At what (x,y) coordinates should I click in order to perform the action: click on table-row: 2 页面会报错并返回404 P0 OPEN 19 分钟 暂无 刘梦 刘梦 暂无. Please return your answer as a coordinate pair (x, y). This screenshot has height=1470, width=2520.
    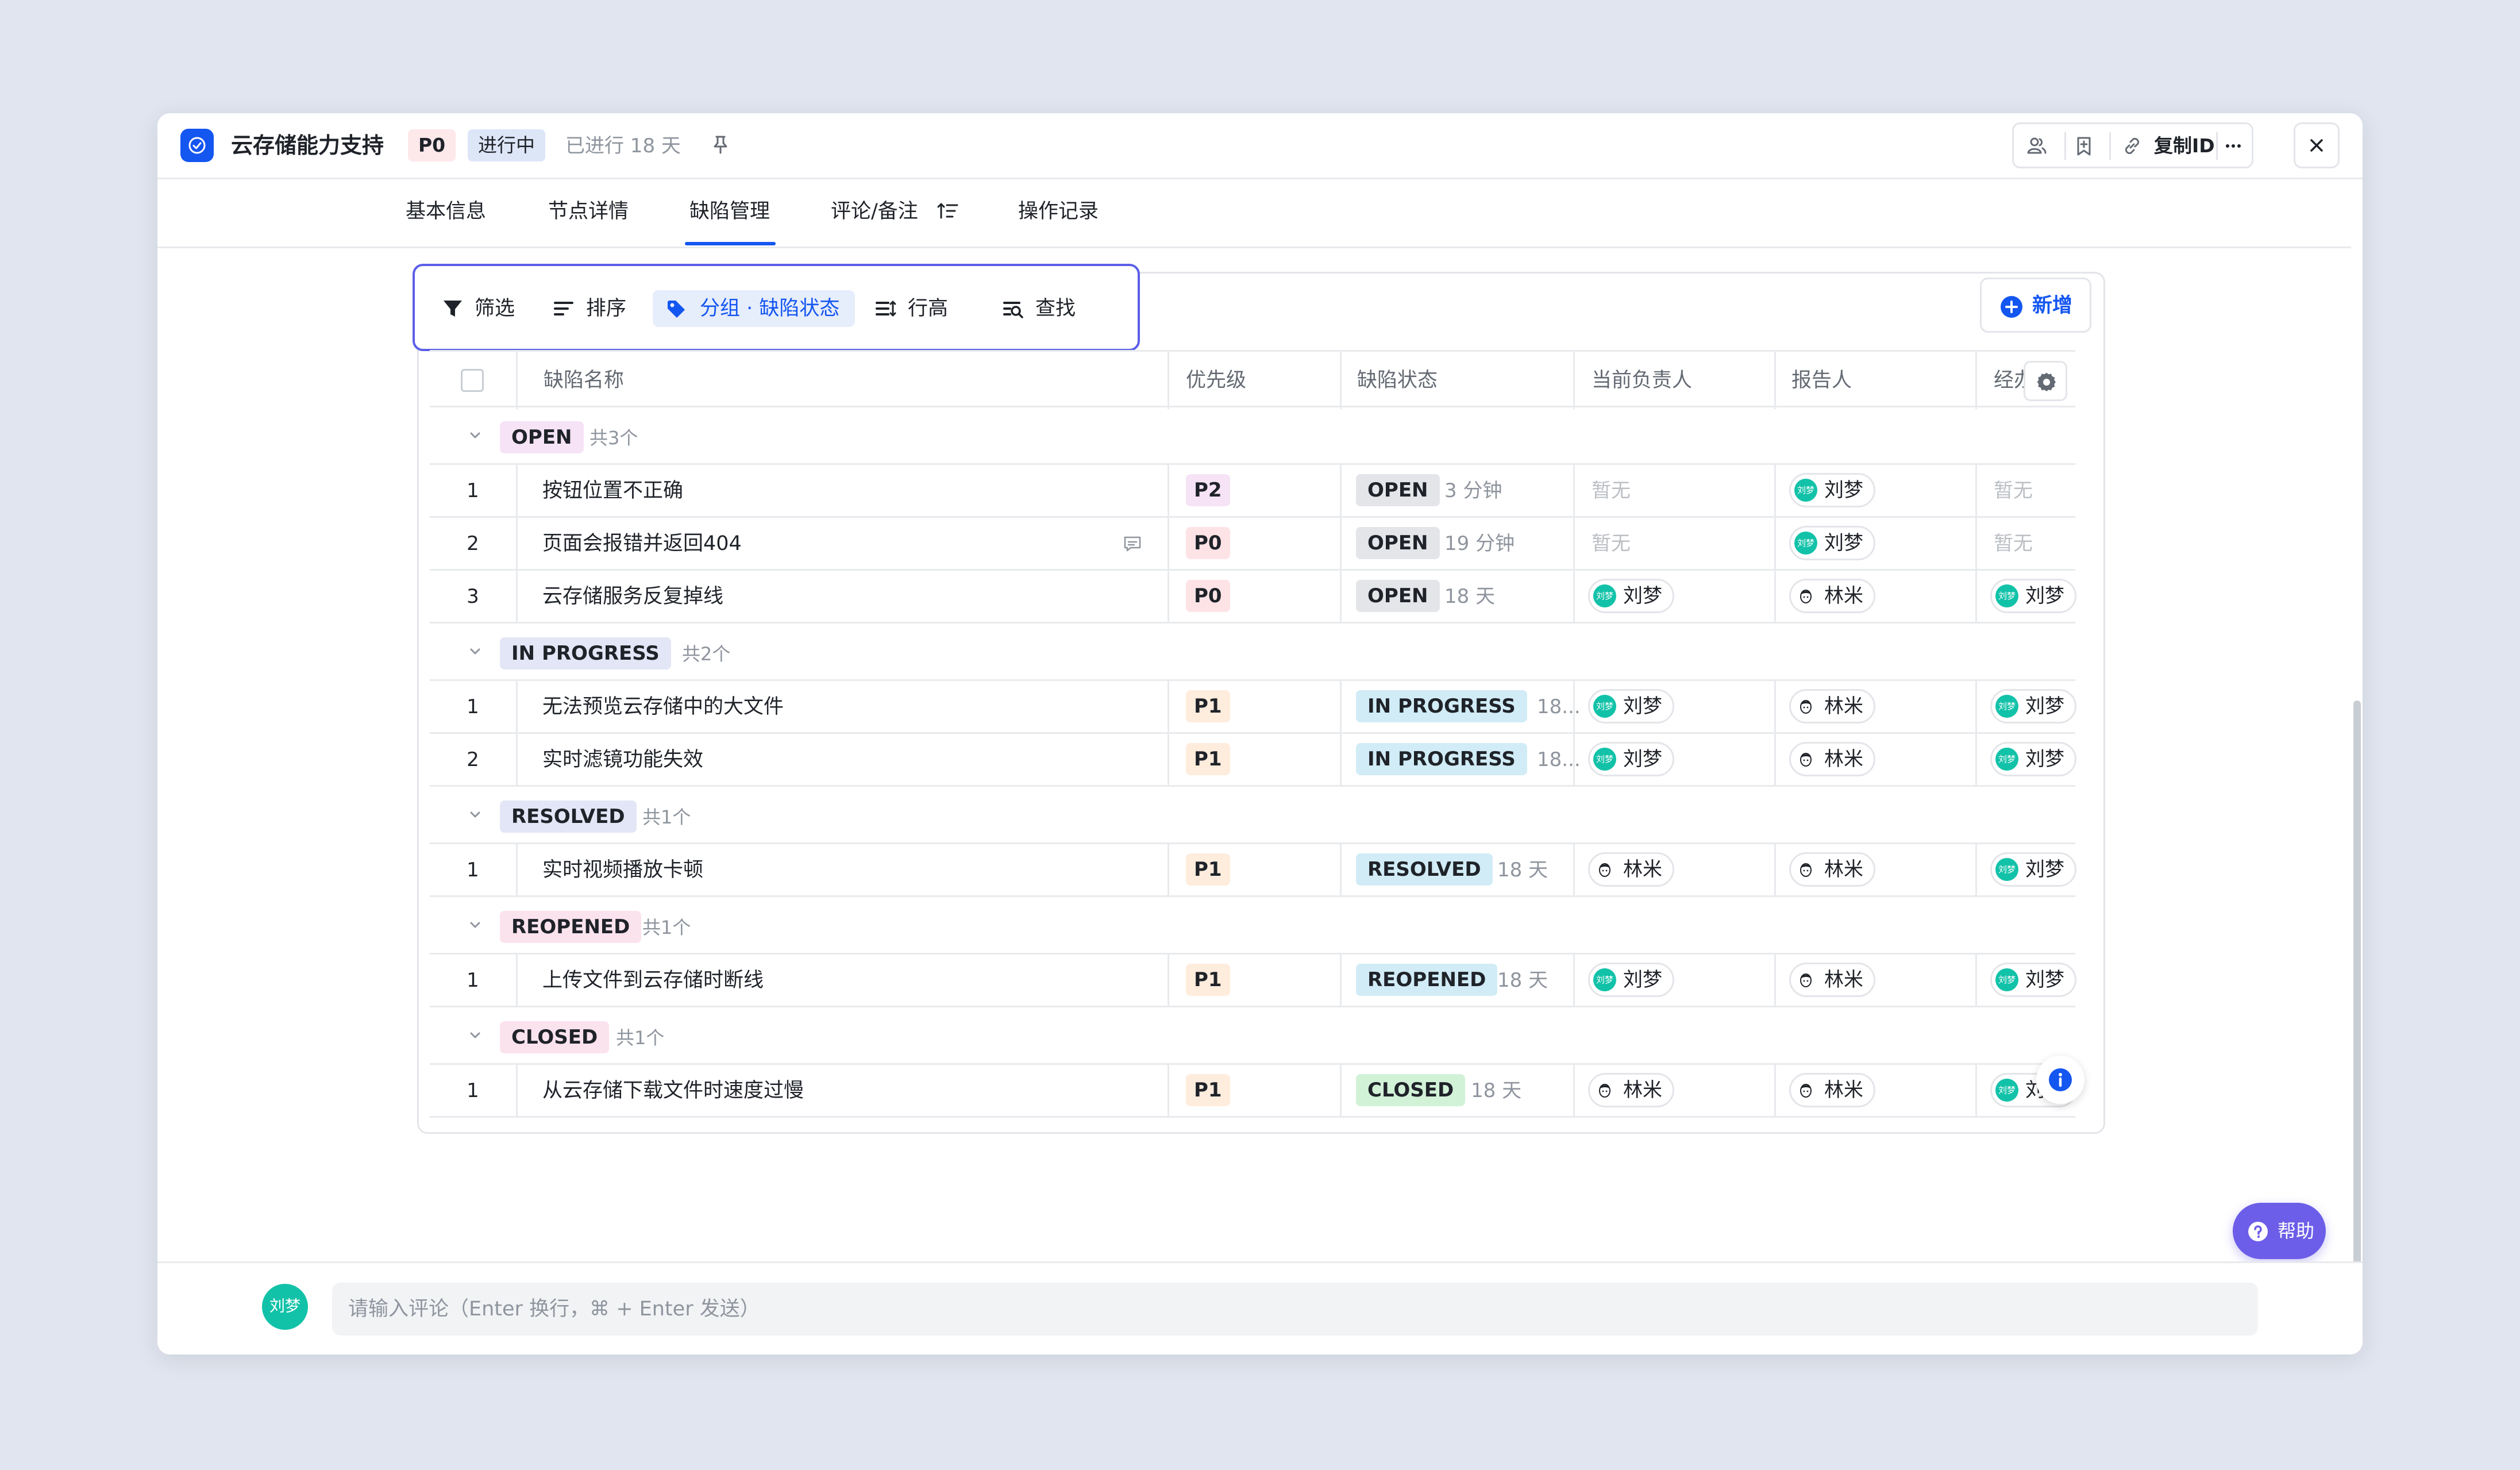
    Looking at the image, I should click on (1252, 544).